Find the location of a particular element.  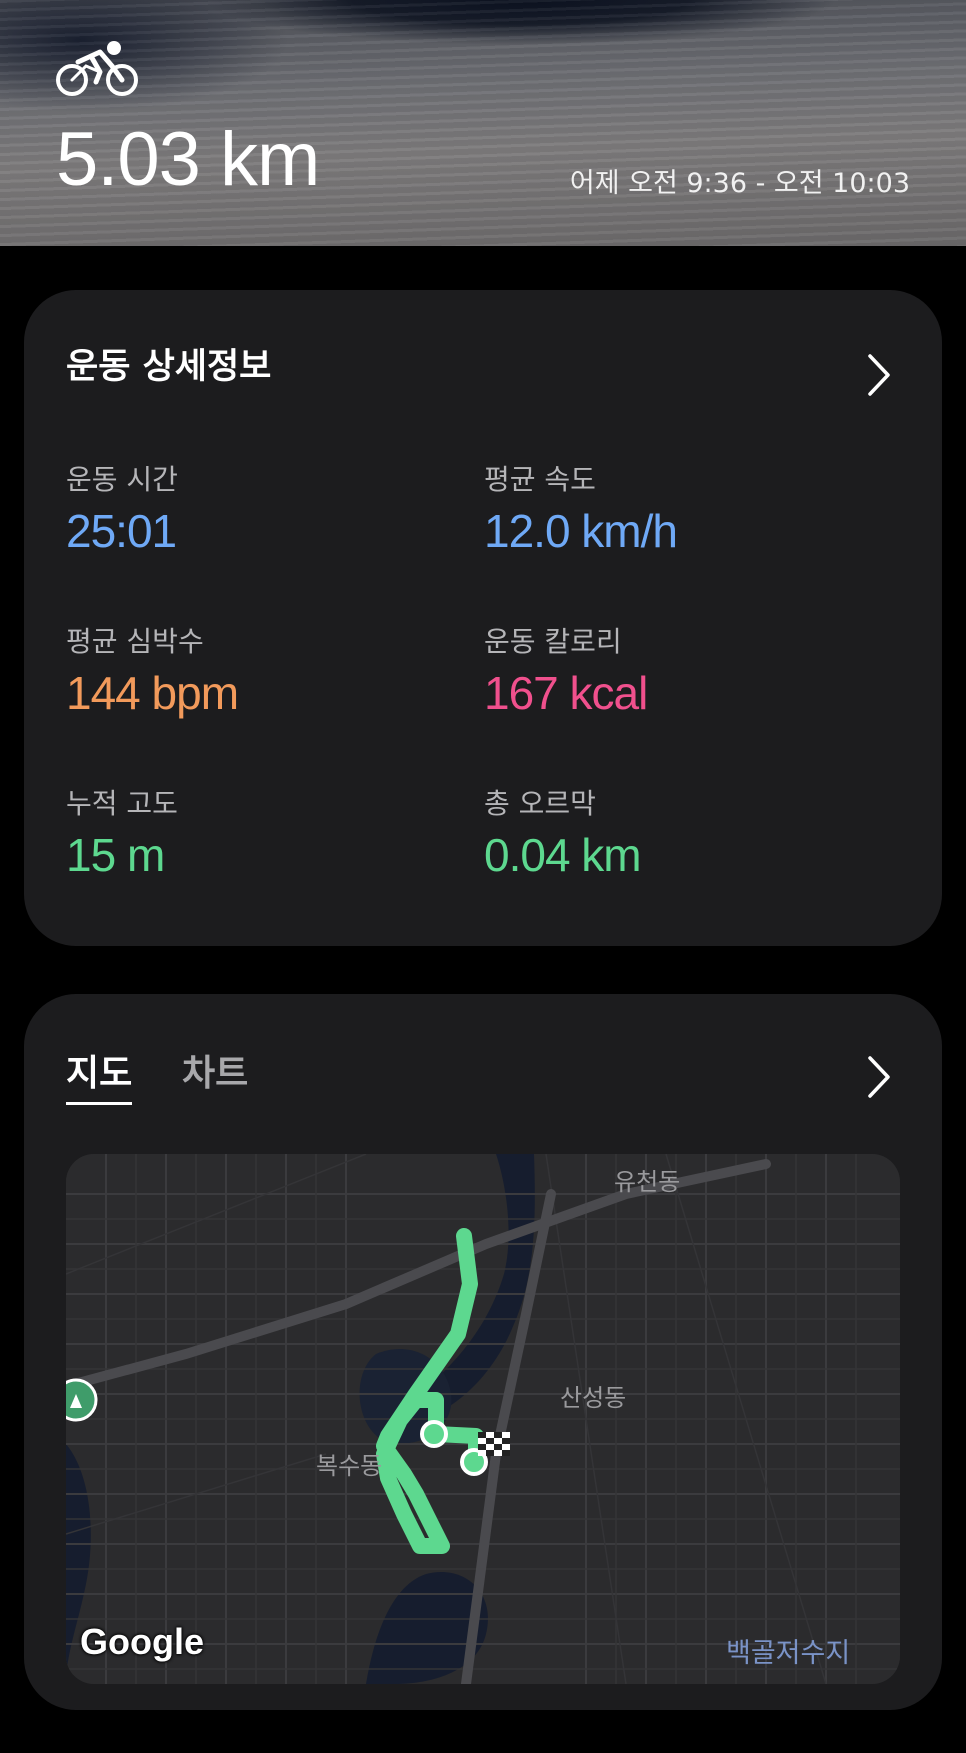

stat-average-heart-rate: 평균 심박수 144 bpm is located at coordinates (152, 672).